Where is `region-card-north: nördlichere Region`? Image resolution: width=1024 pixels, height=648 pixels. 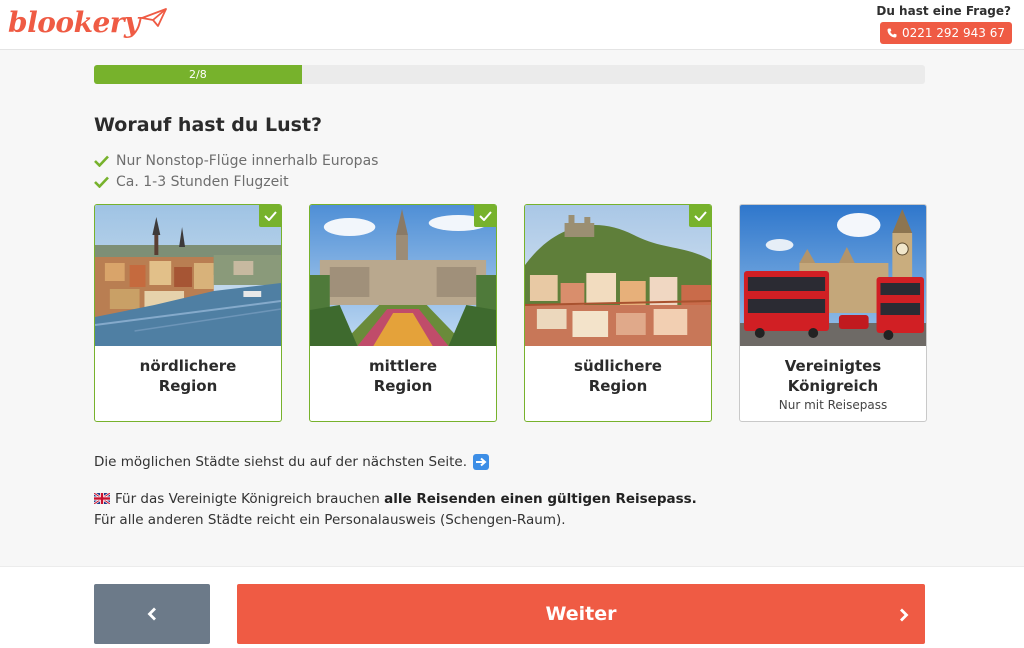 region-card-north: nördlichere Region is located at coordinates (188, 313).